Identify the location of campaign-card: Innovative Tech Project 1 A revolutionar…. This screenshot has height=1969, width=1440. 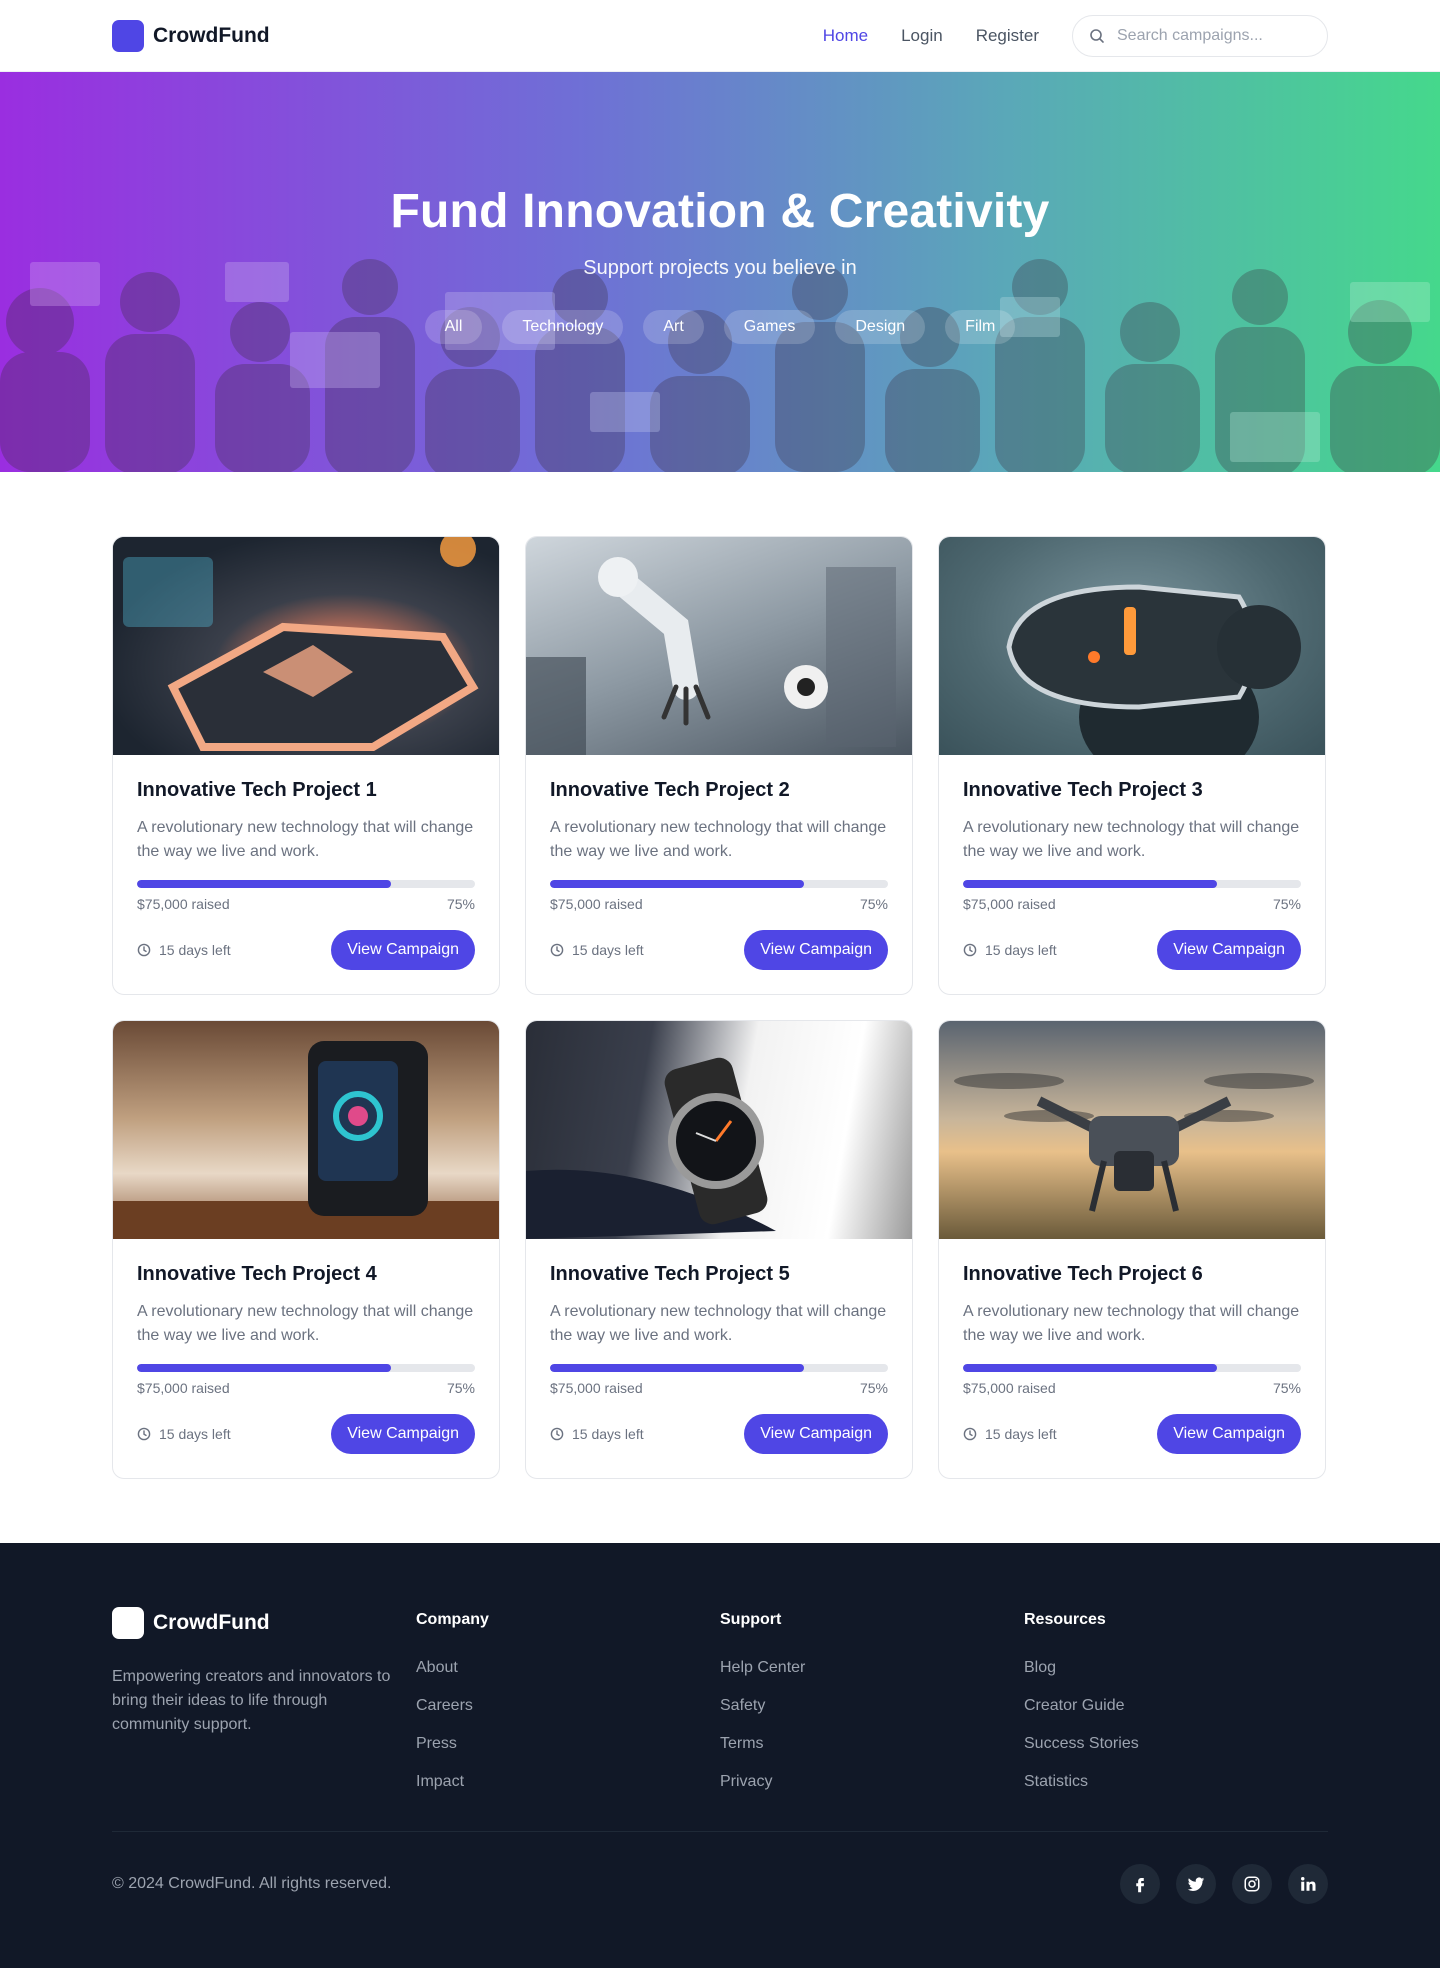
(306, 765).